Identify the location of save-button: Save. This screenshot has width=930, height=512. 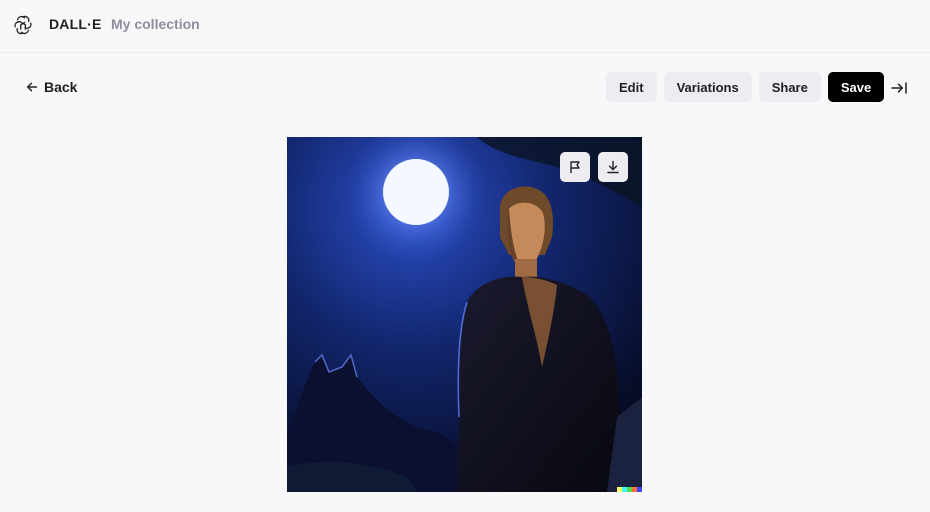
(856, 87).